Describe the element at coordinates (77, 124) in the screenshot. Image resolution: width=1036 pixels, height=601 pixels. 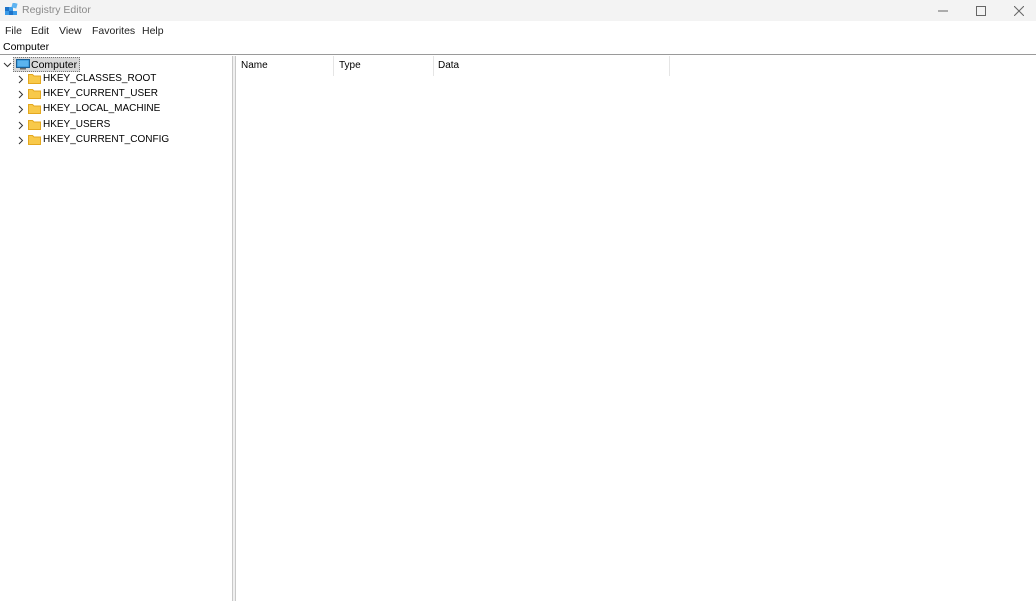
I see `tree-node-label: HKEY_USERS` at that location.